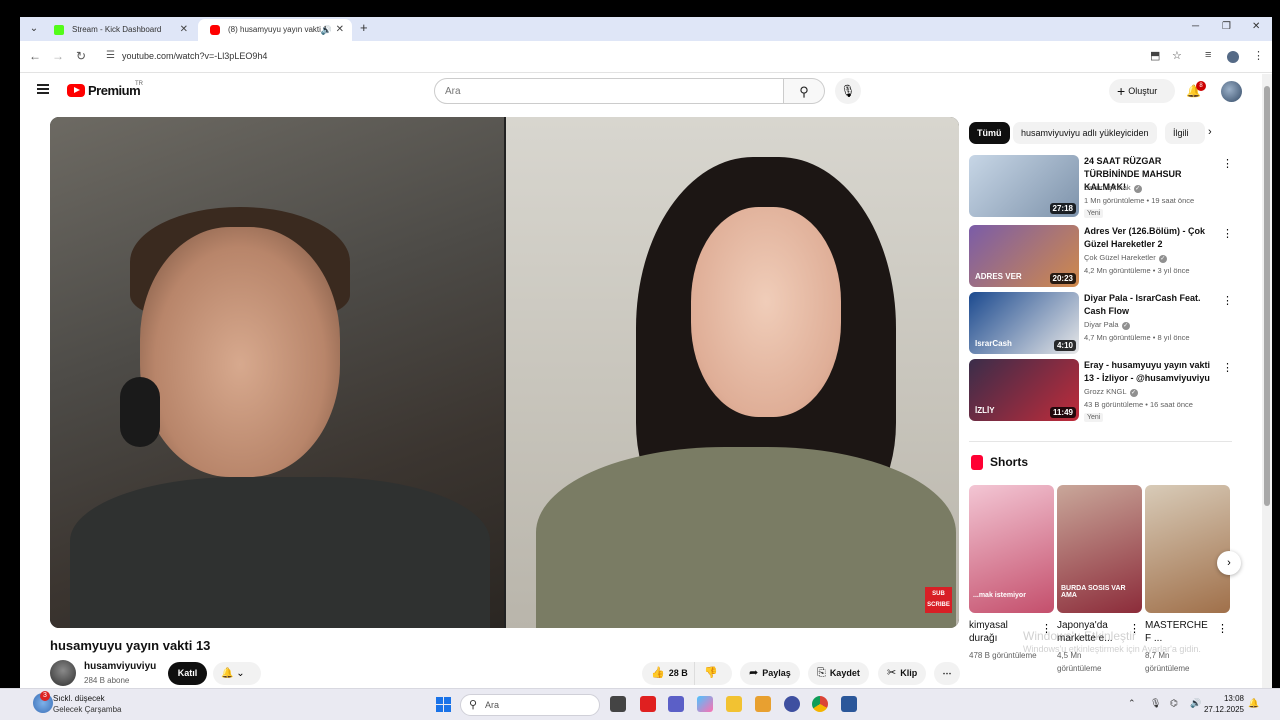 The image size is (1280, 720). Describe the element at coordinates (76, 90) in the screenshot. I see `youtube-logo-icon` at that location.